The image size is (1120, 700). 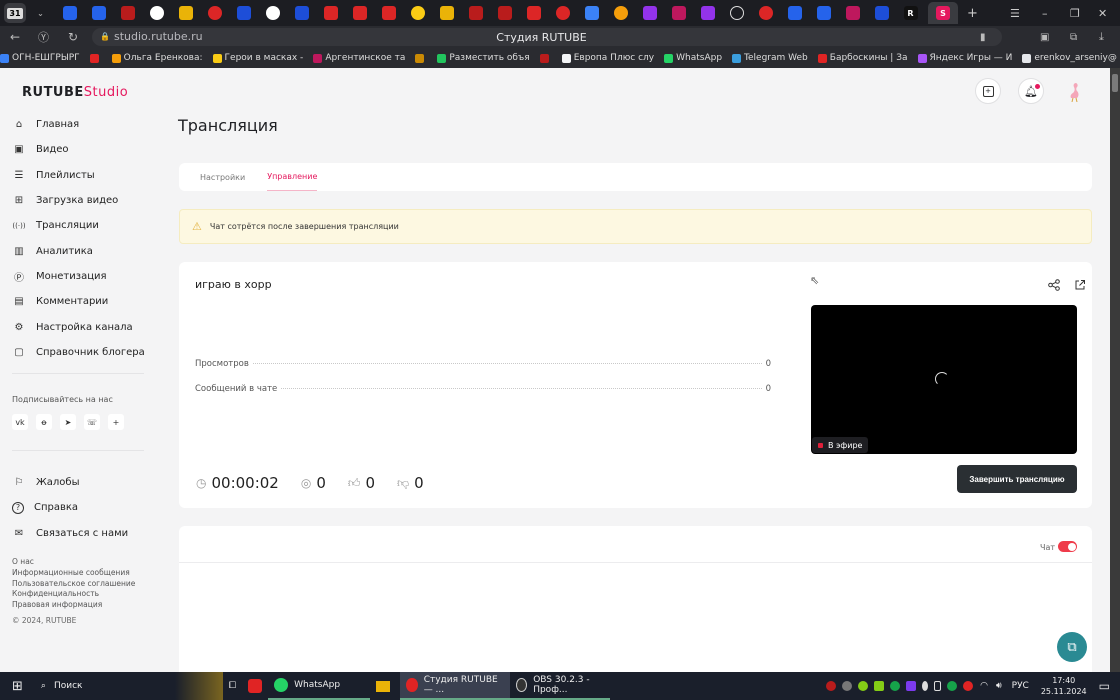 What do you see at coordinates (68, 422) in the screenshot?
I see `social-telegram-icon: ➤` at bounding box center [68, 422].